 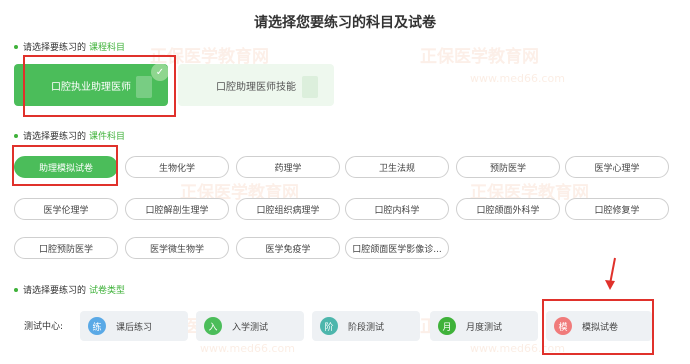 I want to click on document-icon, so click(x=310, y=87).